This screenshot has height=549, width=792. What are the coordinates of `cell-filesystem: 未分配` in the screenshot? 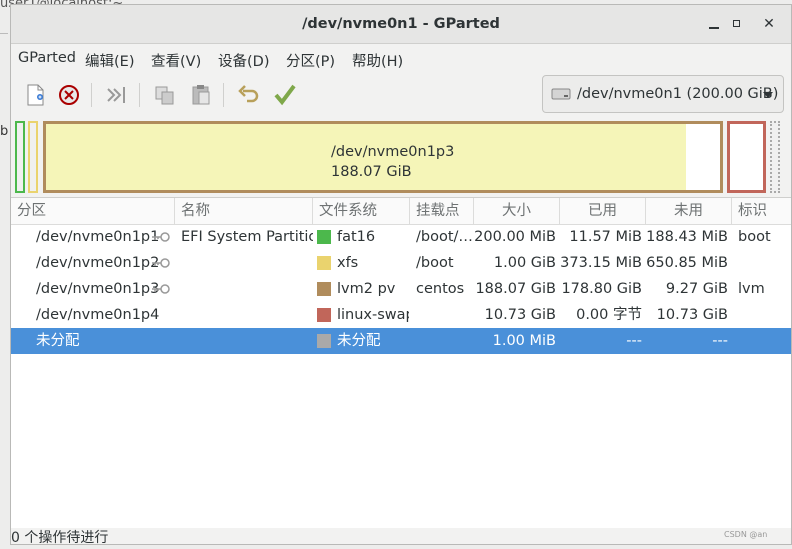 It's located at (359, 341).